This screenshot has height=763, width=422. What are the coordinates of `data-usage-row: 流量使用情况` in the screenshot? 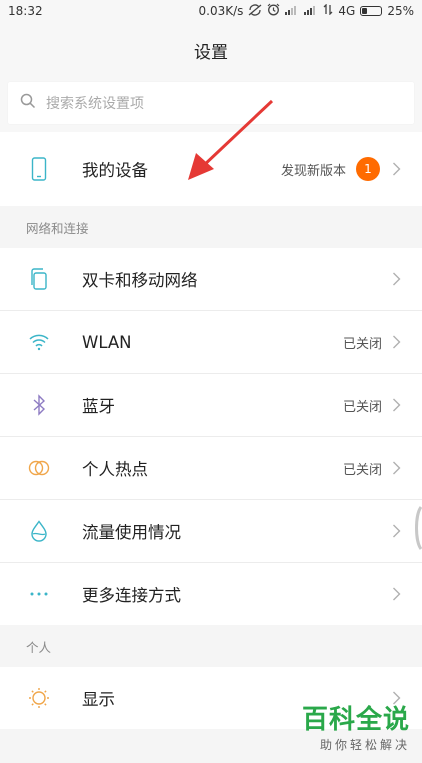 It's located at (211, 531).